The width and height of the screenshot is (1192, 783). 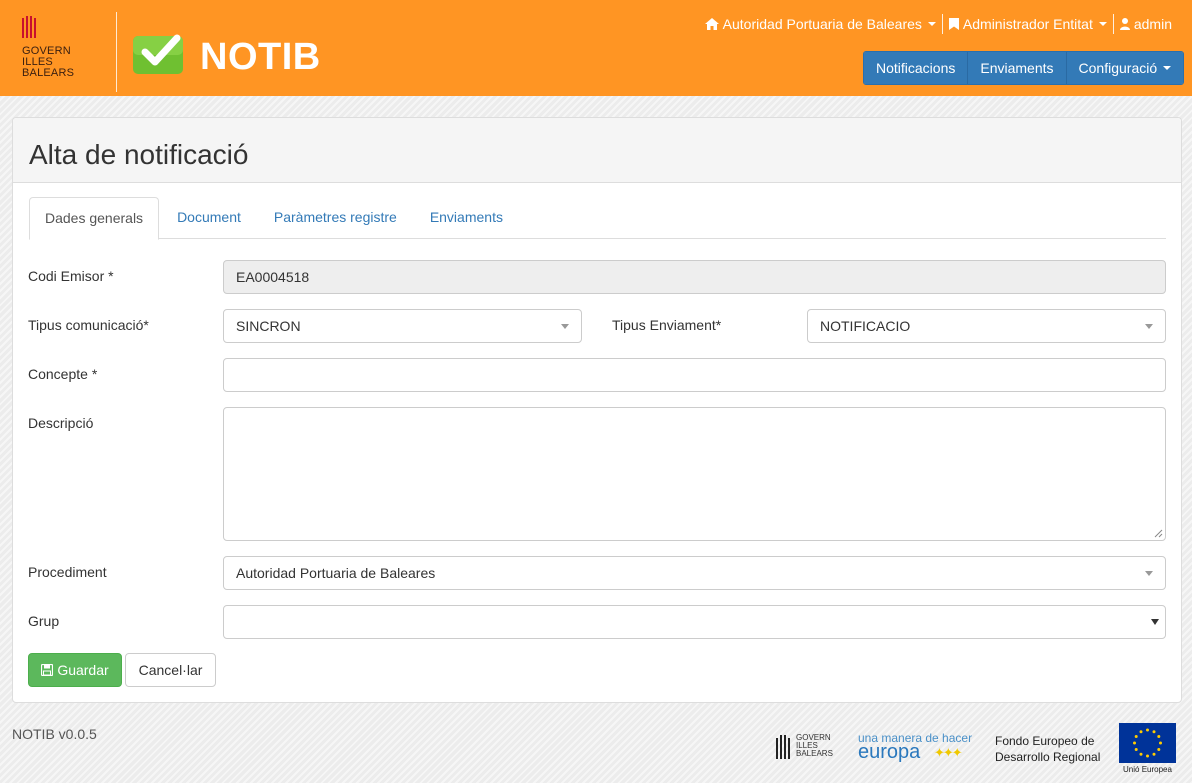 I want to click on eu-caption: Unió Europea, so click(x=1147, y=769).